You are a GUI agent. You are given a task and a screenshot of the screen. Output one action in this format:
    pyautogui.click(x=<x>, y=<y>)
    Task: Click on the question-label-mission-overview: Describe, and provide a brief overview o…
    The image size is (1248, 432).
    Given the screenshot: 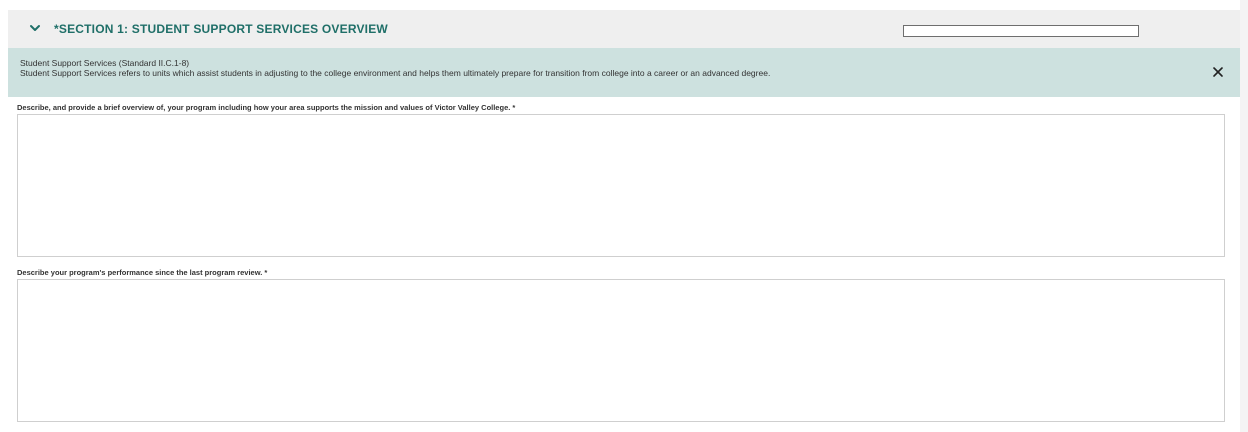 What is the action you would take?
    pyautogui.click(x=266, y=107)
    